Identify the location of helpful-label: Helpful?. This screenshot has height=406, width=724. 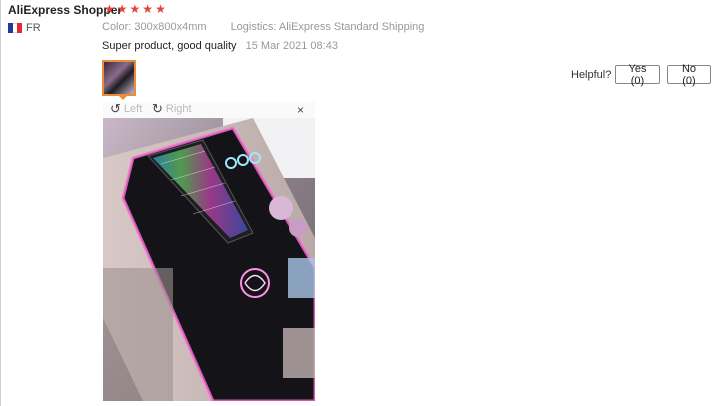
(591, 75).